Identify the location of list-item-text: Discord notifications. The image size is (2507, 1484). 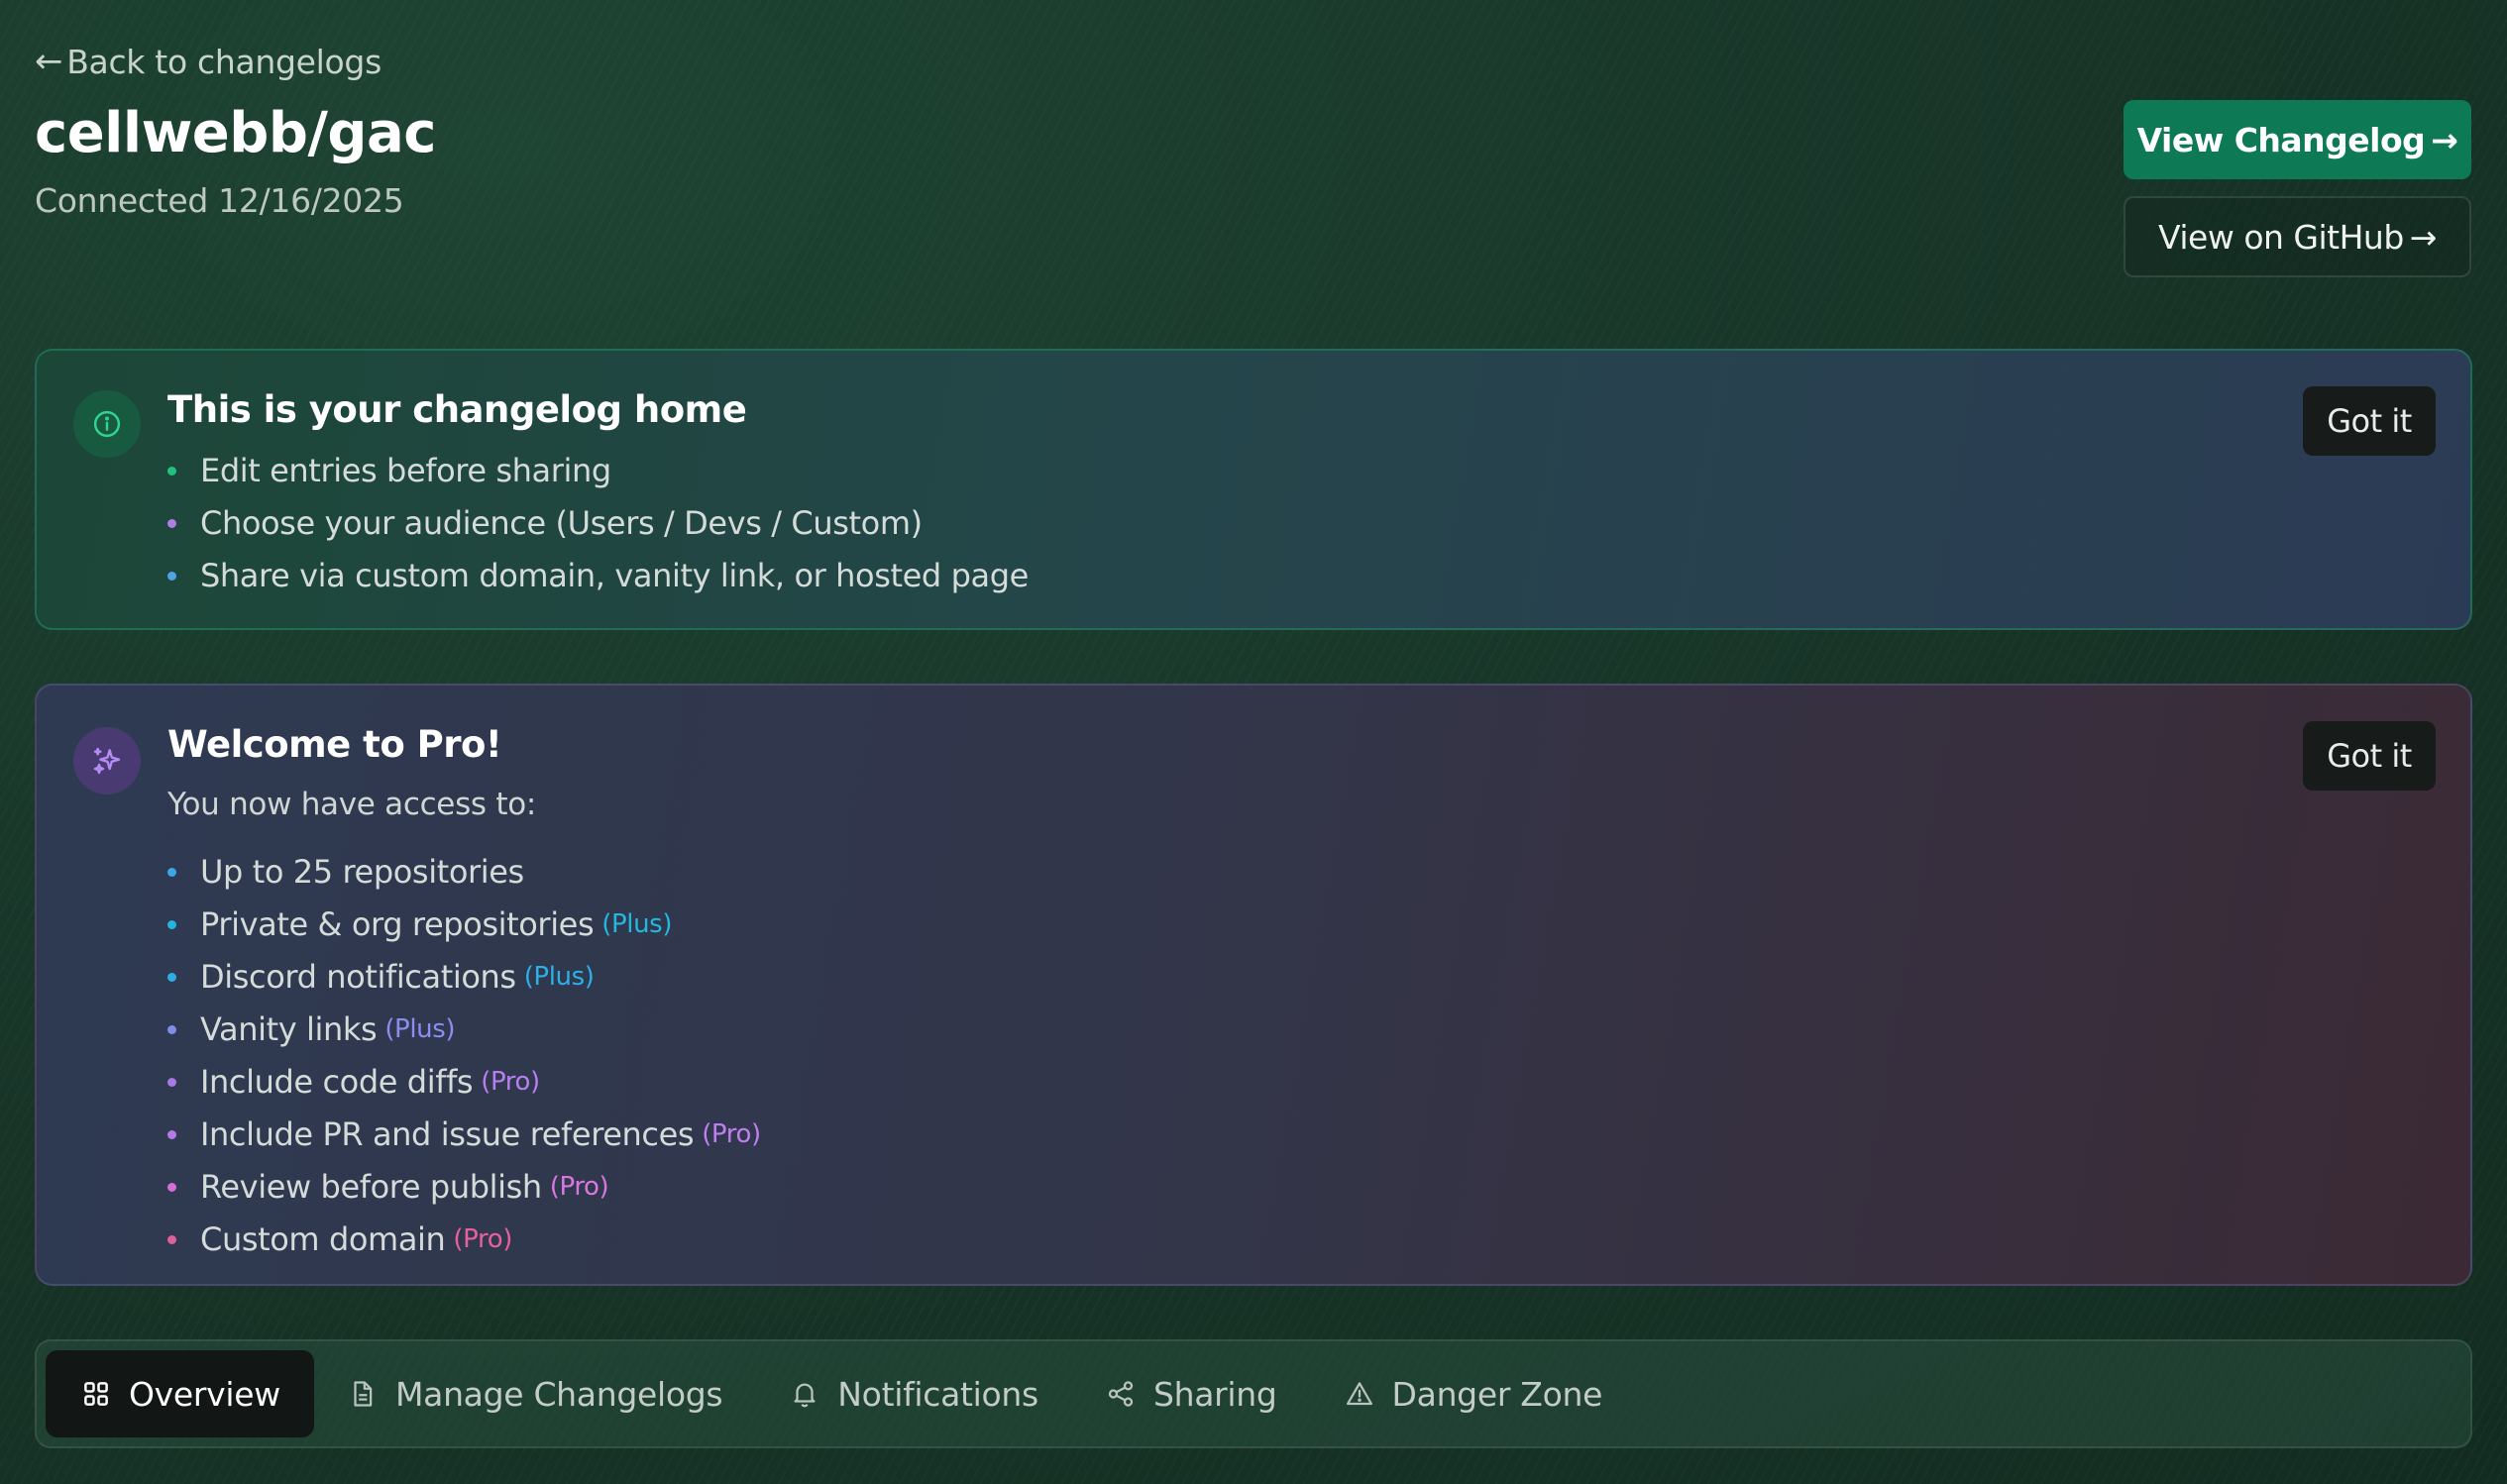
(358, 977).